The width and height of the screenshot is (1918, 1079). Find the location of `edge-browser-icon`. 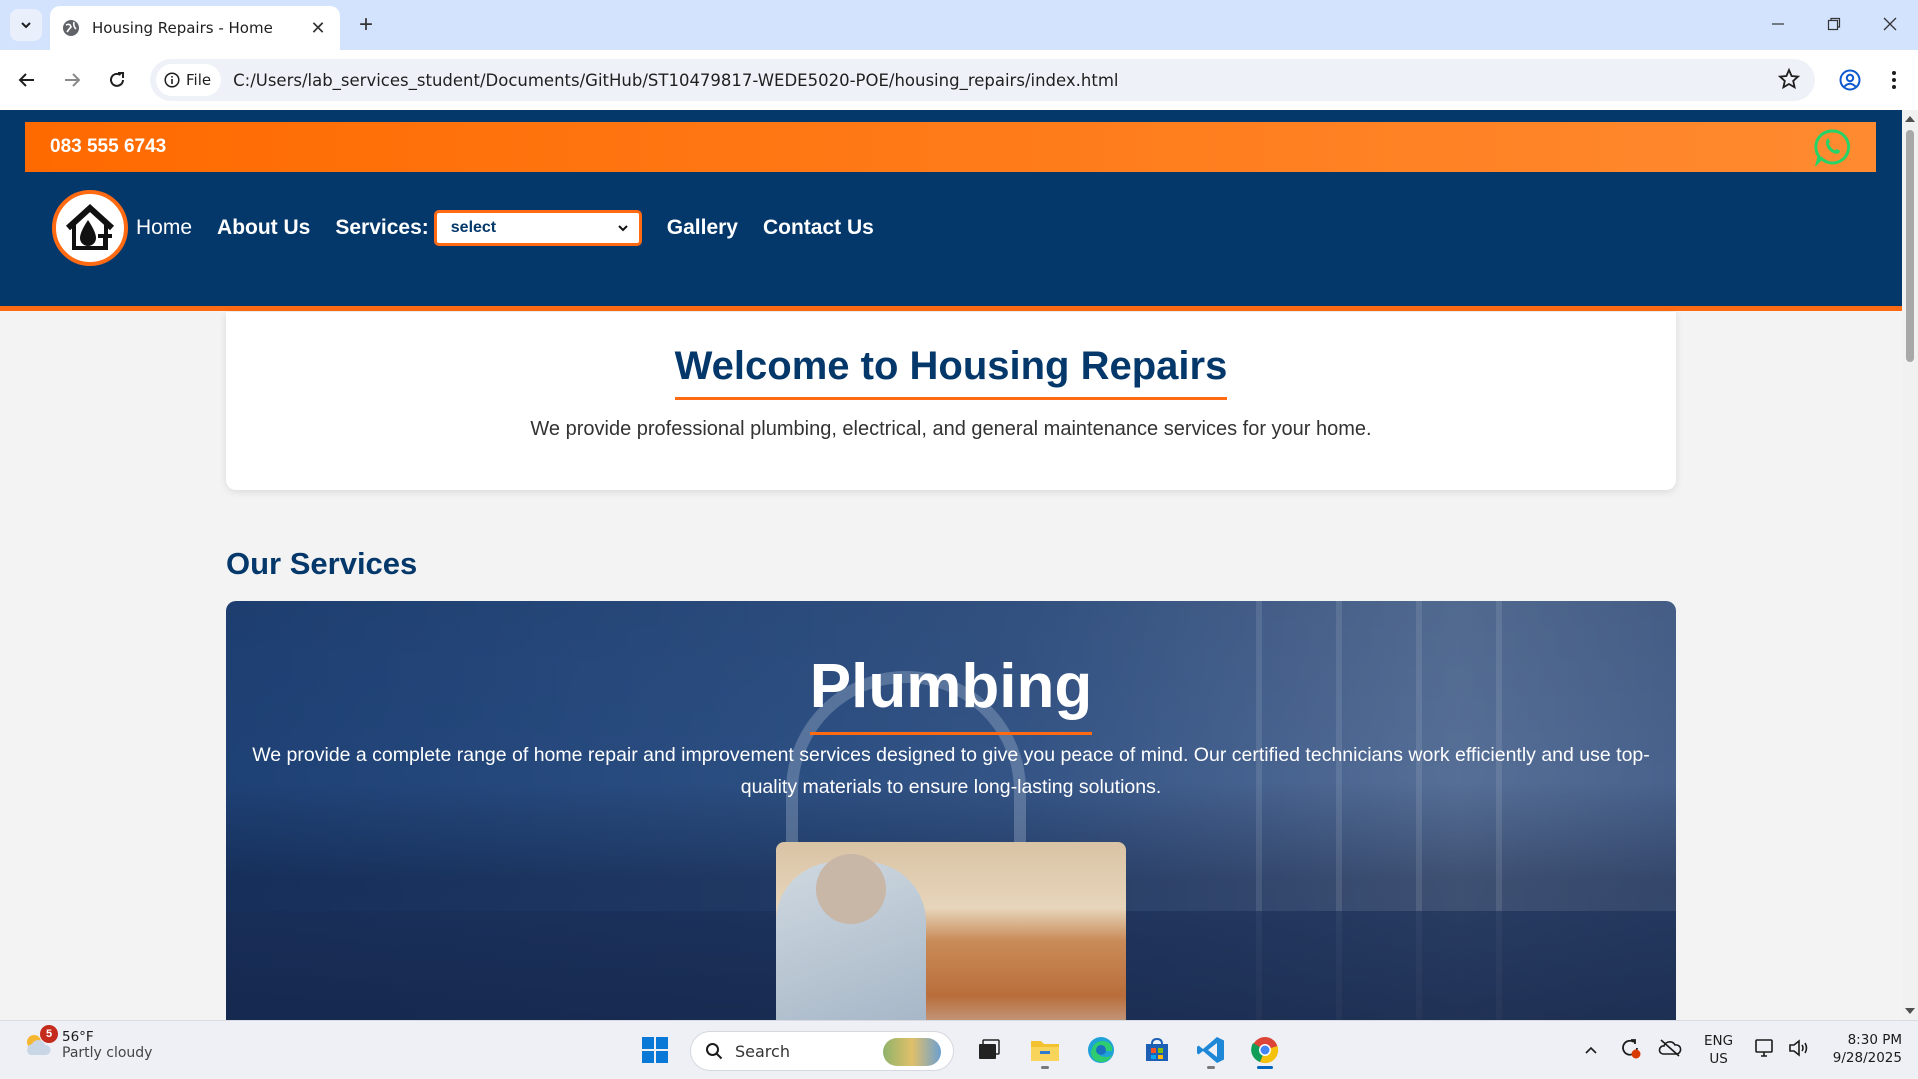

edge-browser-icon is located at coordinates (1101, 1050).